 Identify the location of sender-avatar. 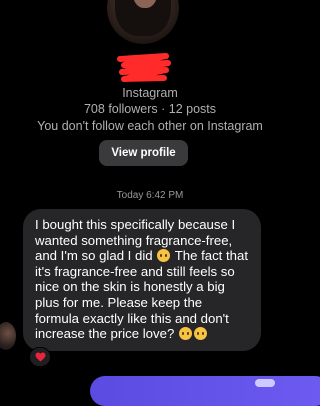
(8, 336).